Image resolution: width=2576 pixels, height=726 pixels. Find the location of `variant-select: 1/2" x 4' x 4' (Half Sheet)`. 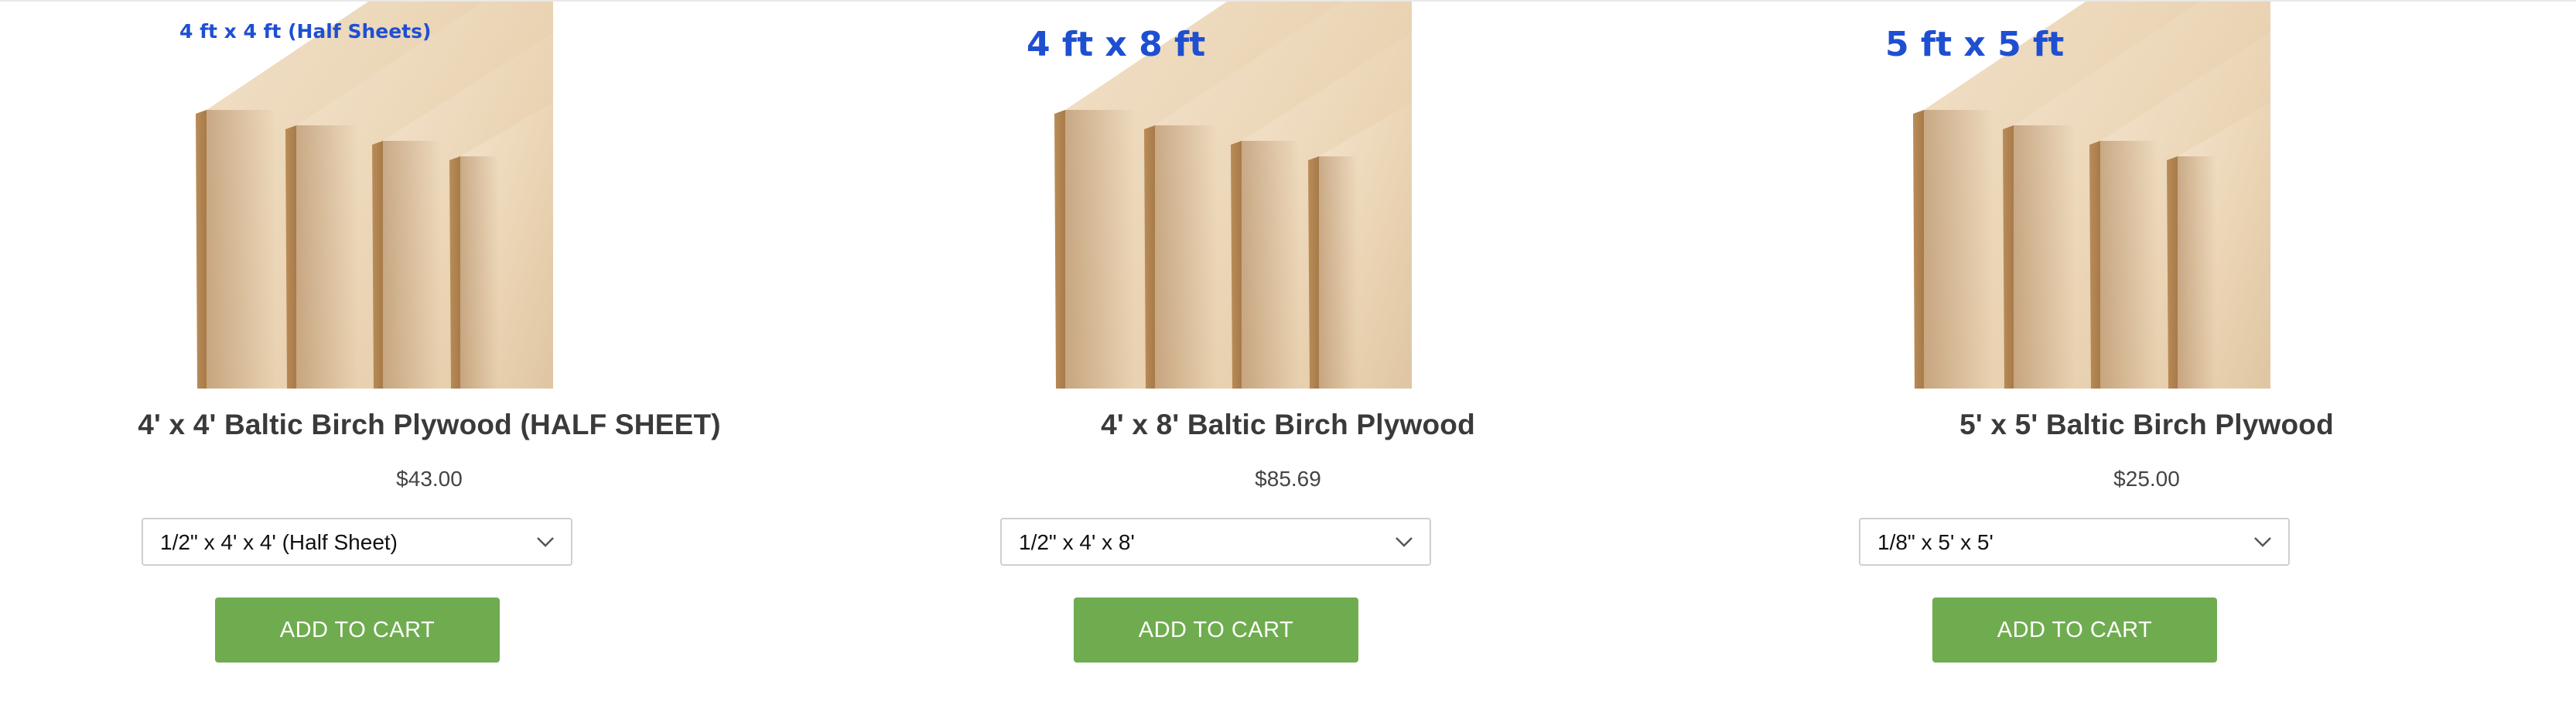

variant-select: 1/2" x 4' x 4' (Half Sheet) is located at coordinates (357, 542).